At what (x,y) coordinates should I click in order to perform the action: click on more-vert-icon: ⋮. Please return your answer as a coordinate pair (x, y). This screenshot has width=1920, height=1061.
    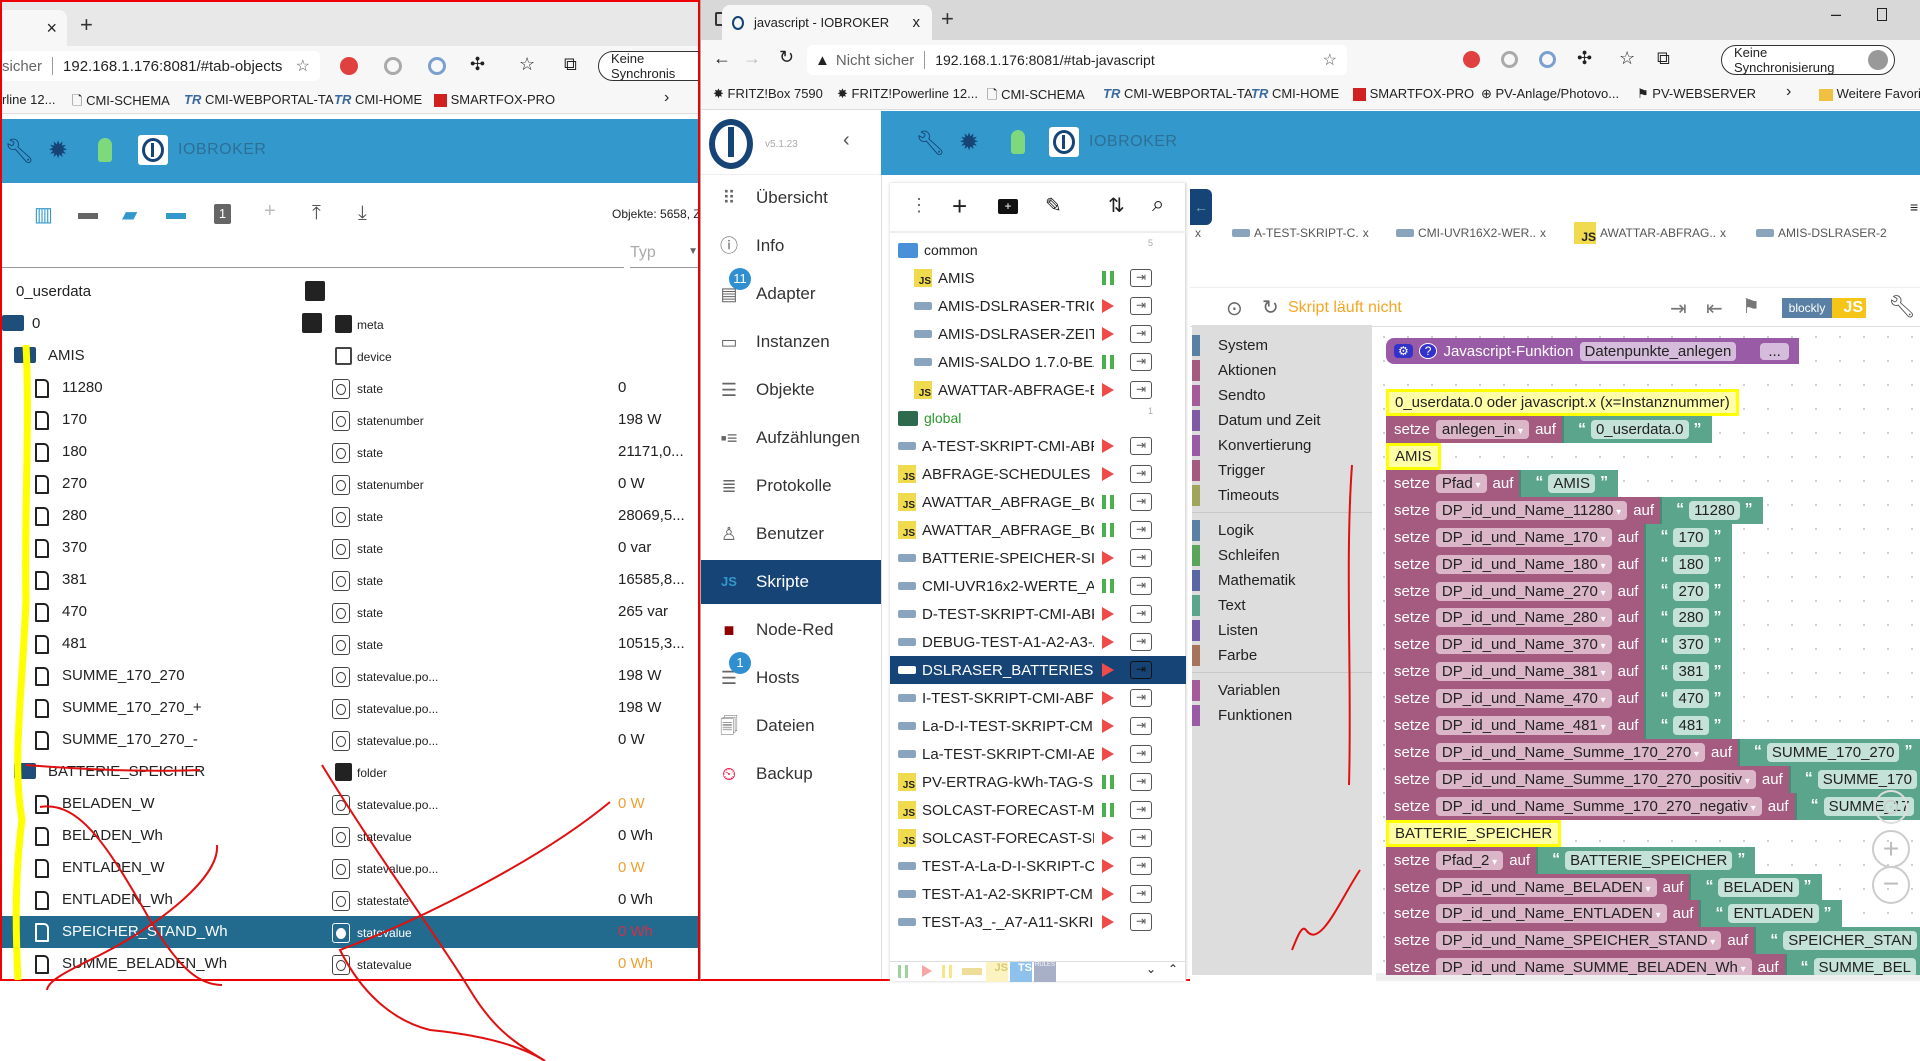
    Looking at the image, I should click on (919, 205).